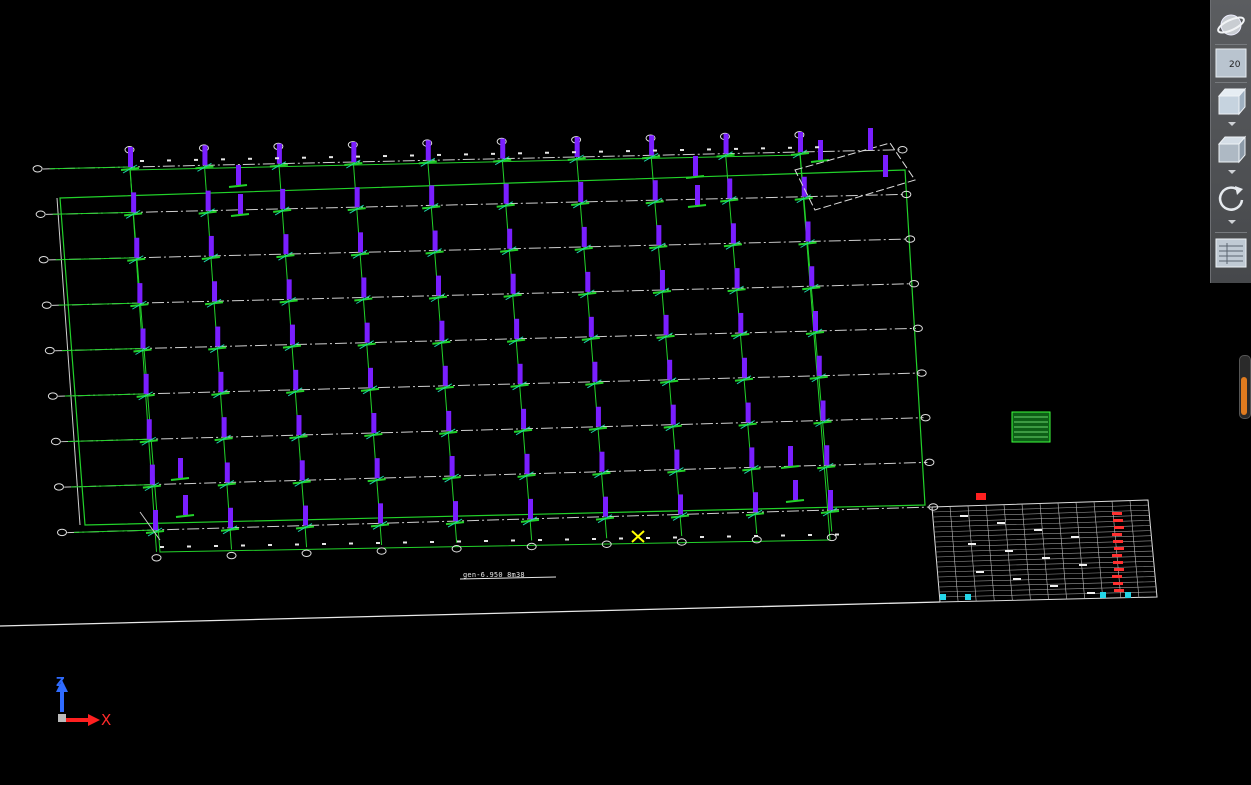  I want to click on schedule-marker, so click(981, 496).